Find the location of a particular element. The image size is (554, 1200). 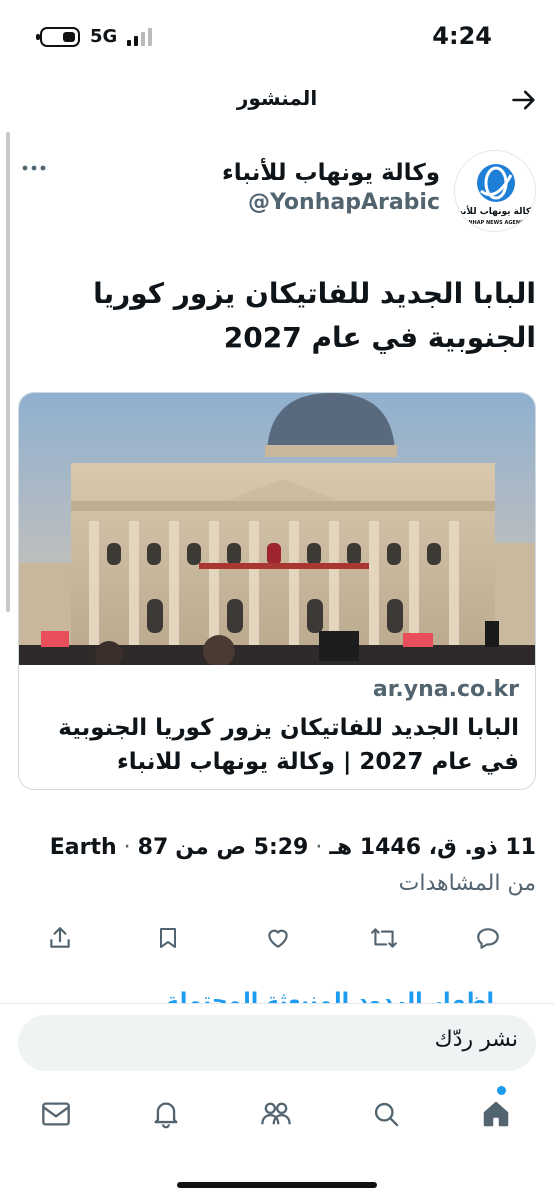

reply-button is located at coordinates (488, 938).